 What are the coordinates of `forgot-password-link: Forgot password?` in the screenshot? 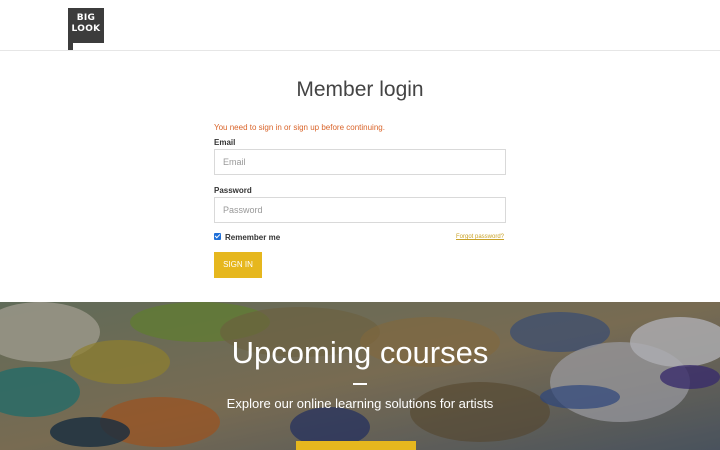 It's located at (480, 237).